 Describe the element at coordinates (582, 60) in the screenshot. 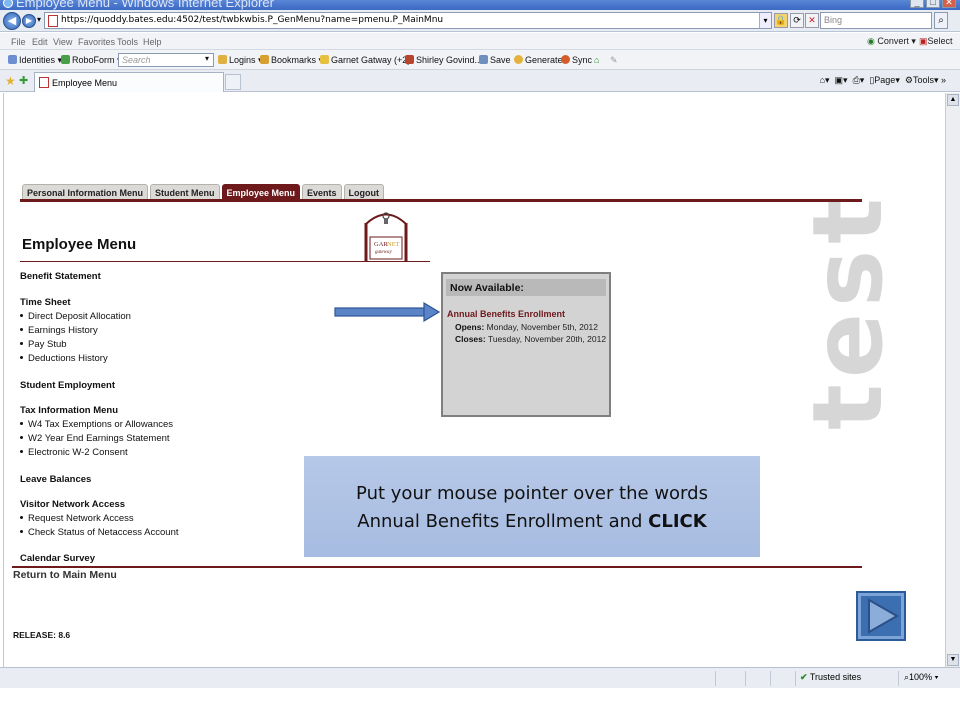

I see `sync-label: Sync` at that location.